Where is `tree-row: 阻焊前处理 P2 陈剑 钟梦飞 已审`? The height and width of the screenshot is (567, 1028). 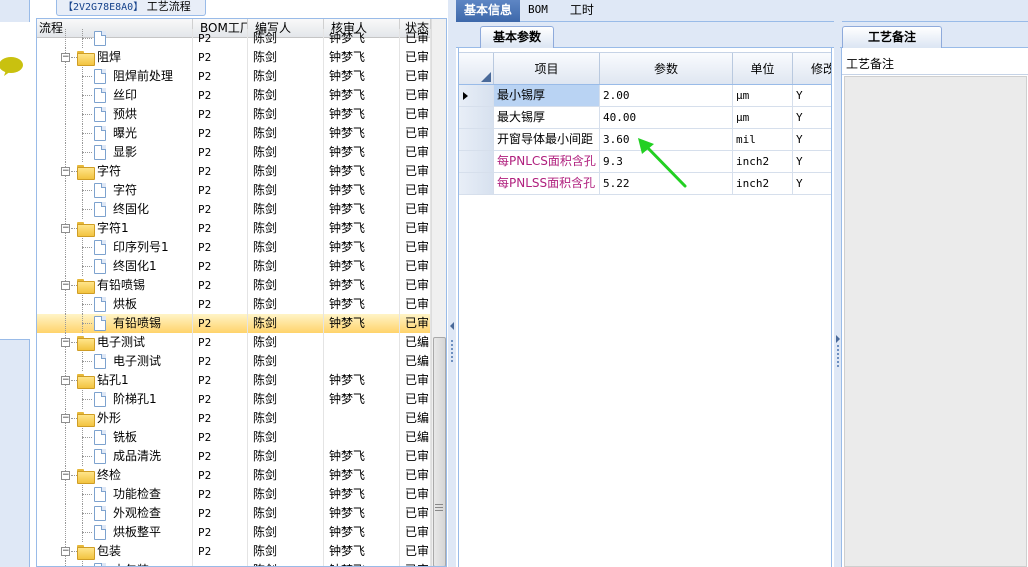
tree-row: 阻焊前处理 P2 陈剑 钟梦飞 已审 is located at coordinates (234, 76).